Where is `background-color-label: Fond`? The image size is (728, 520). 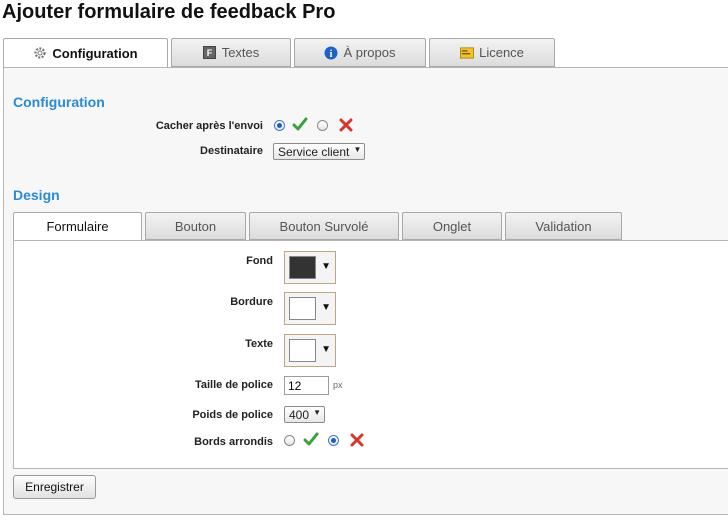
background-color-label: Fond is located at coordinates (259, 261).